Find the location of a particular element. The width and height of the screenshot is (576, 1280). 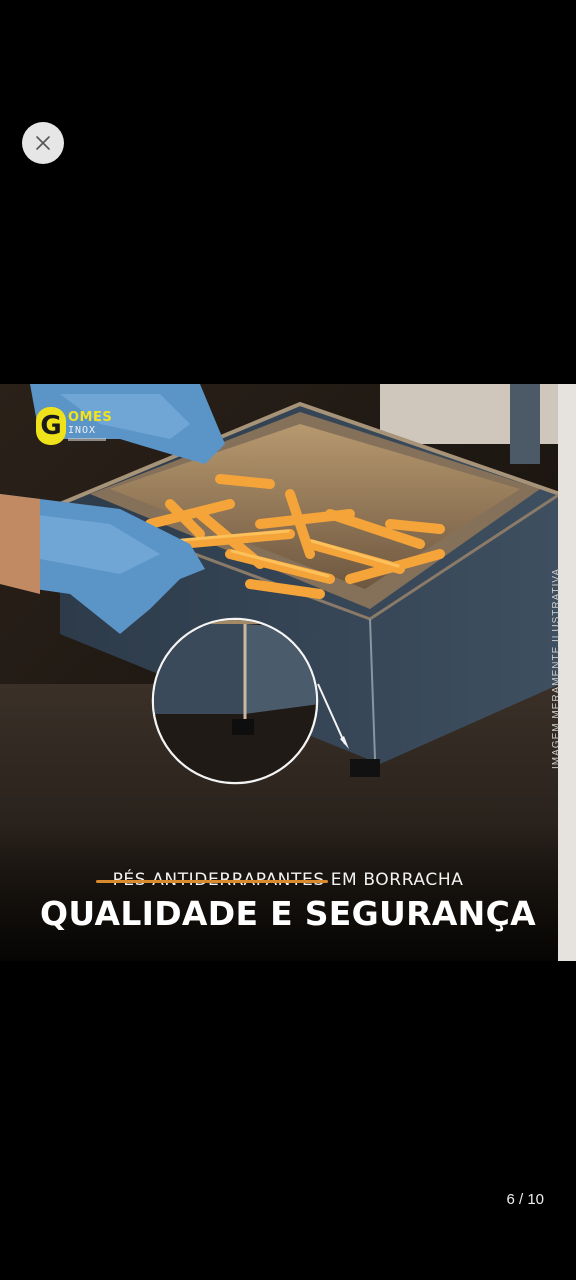

logo-line2: INOX is located at coordinates (82, 430).